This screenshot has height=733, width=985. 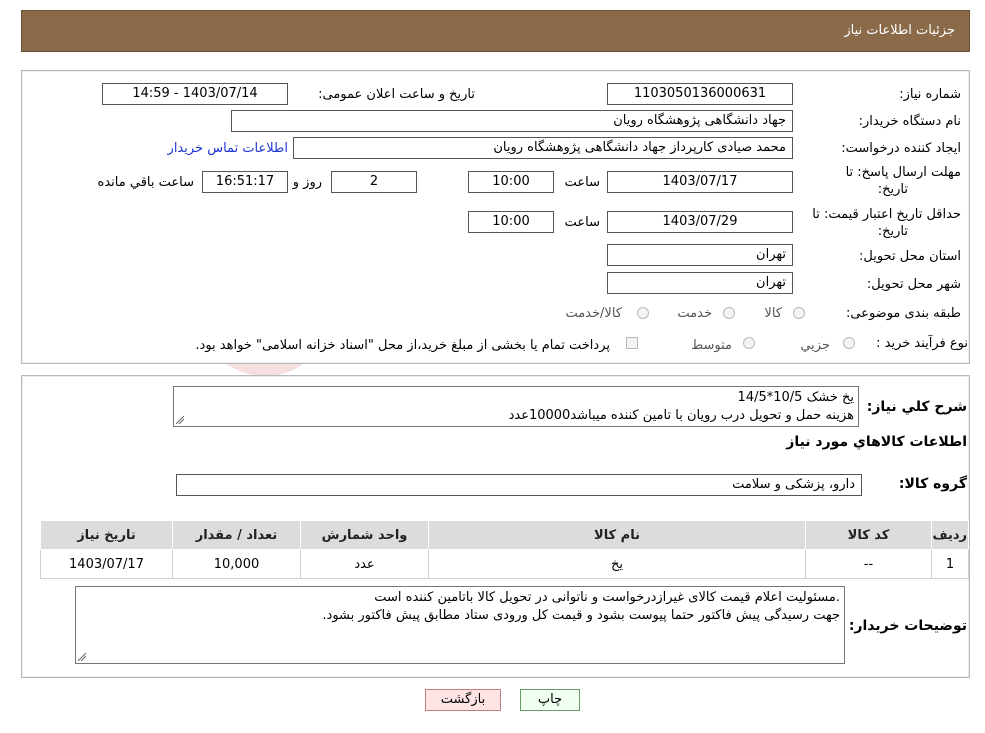 I want to click on goods-group-field: دارو، پزشکی و سلامت, so click(x=519, y=485).